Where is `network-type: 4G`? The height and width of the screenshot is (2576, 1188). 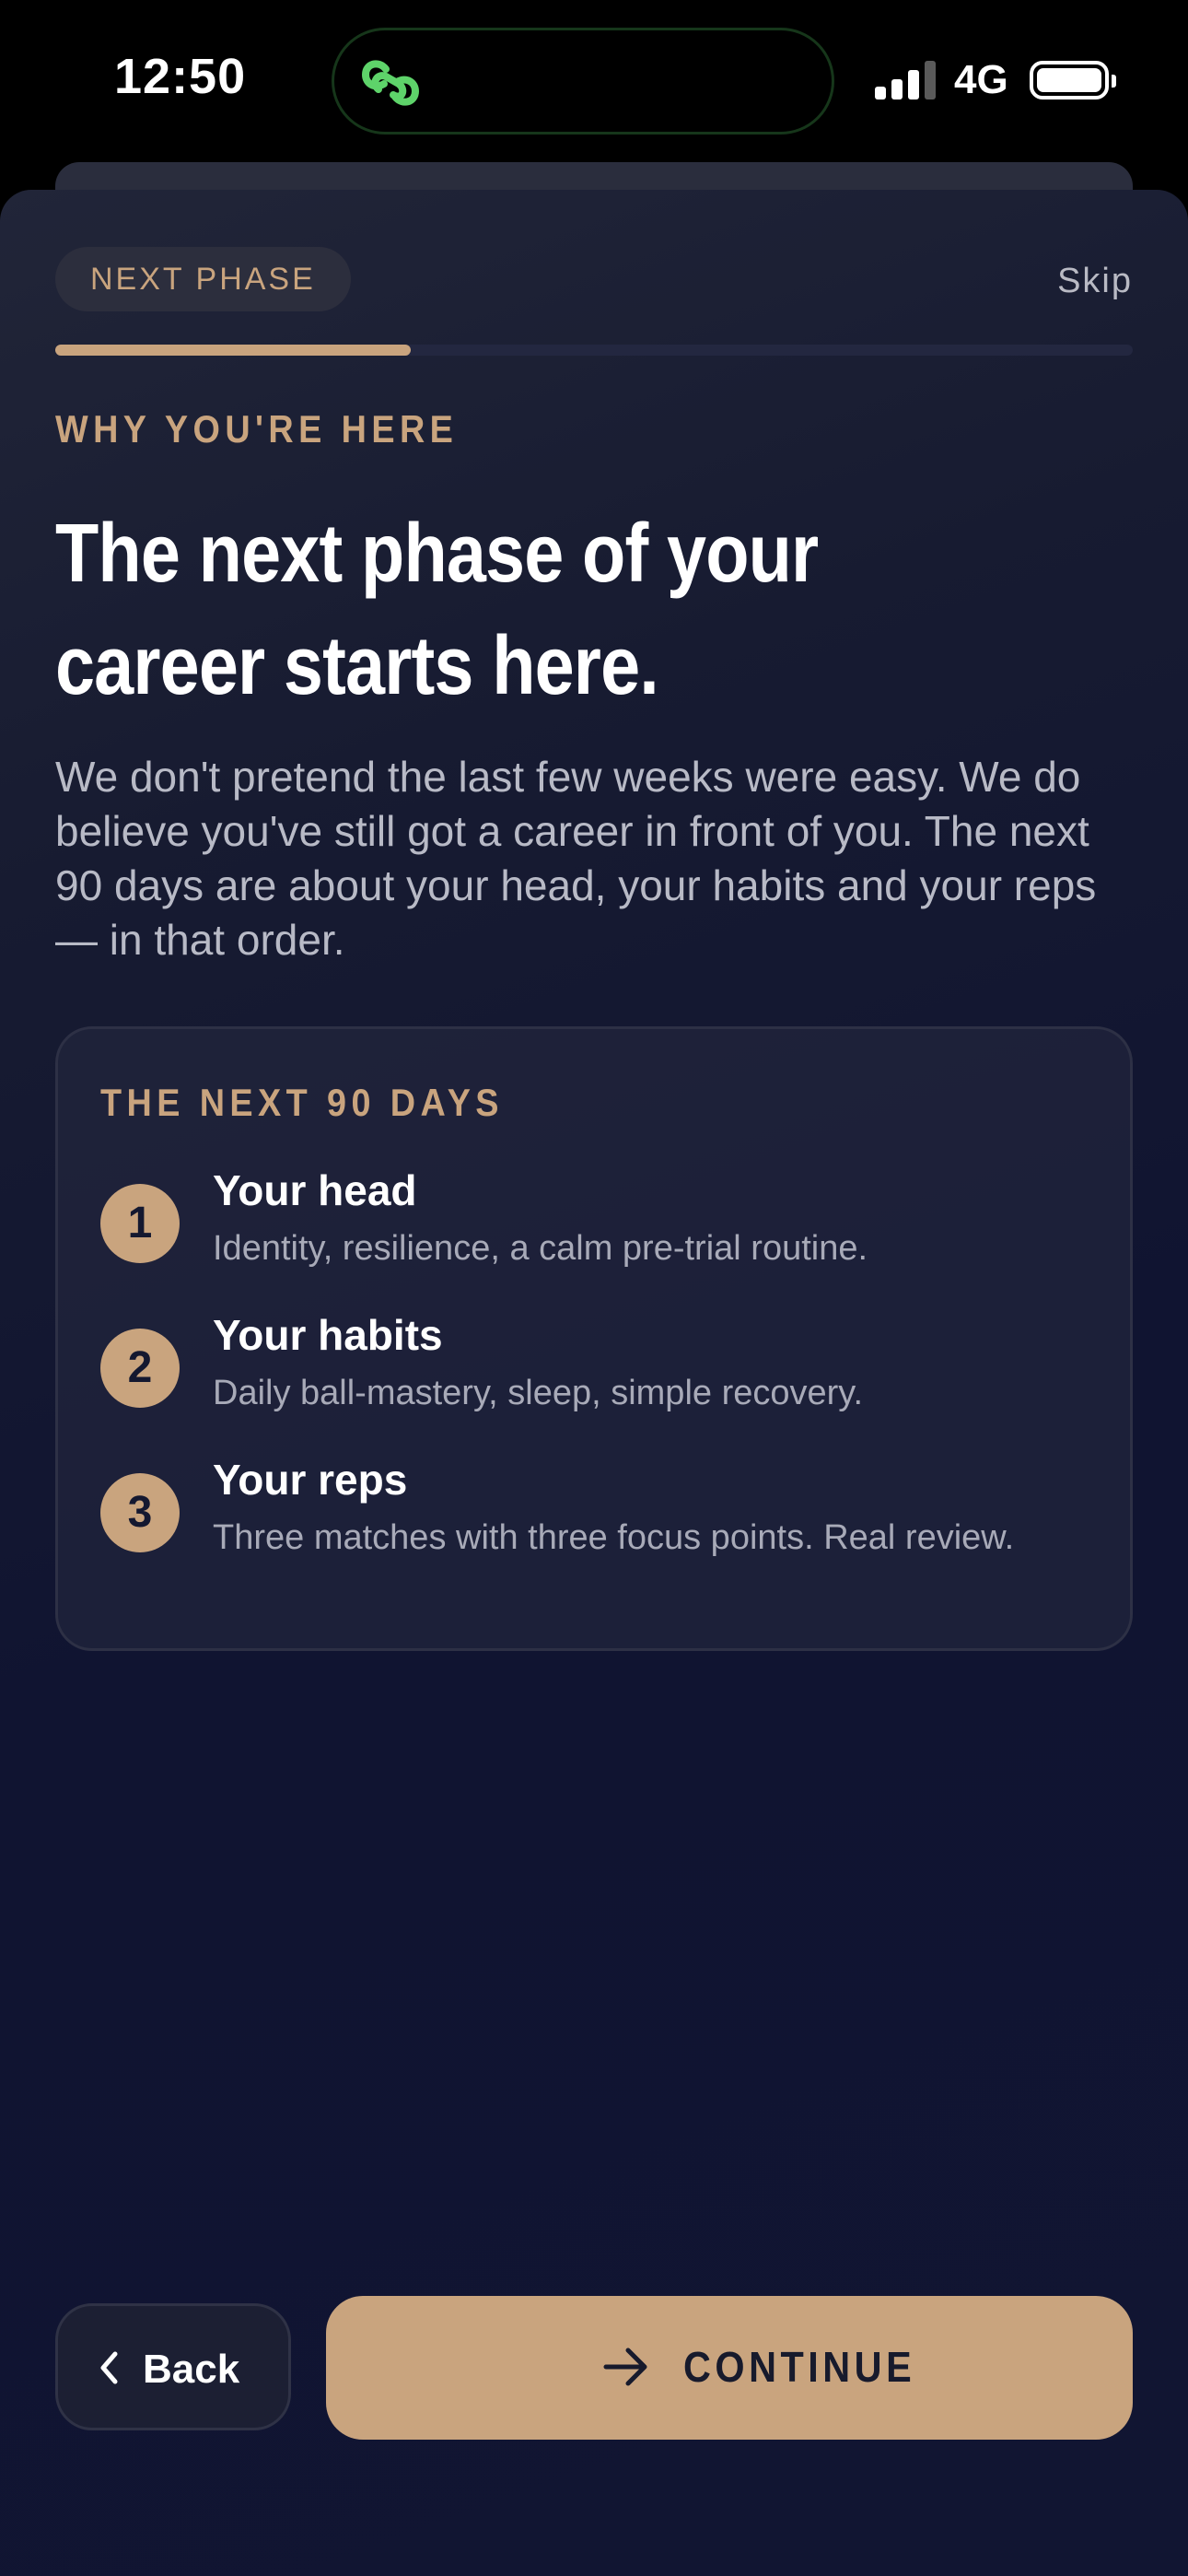 network-type: 4G is located at coordinates (981, 79).